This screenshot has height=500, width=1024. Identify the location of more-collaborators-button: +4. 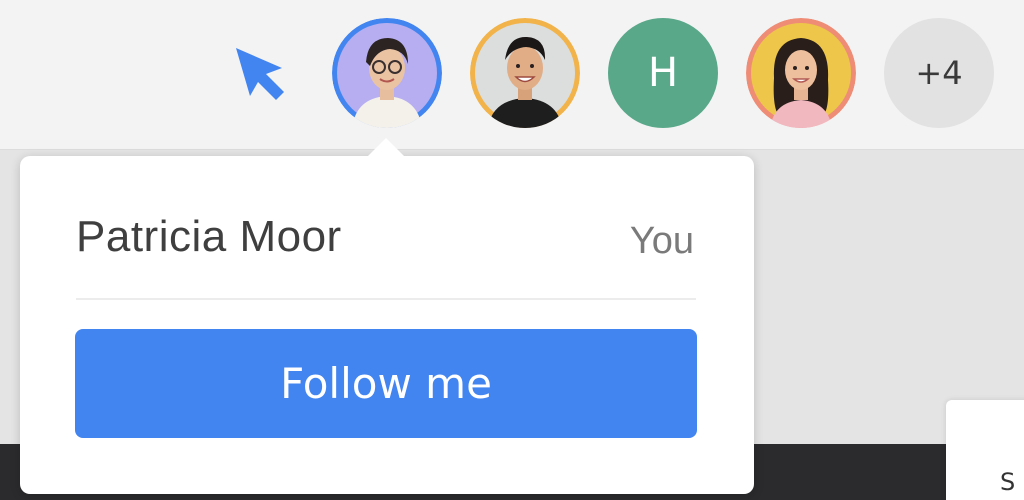
(939, 73).